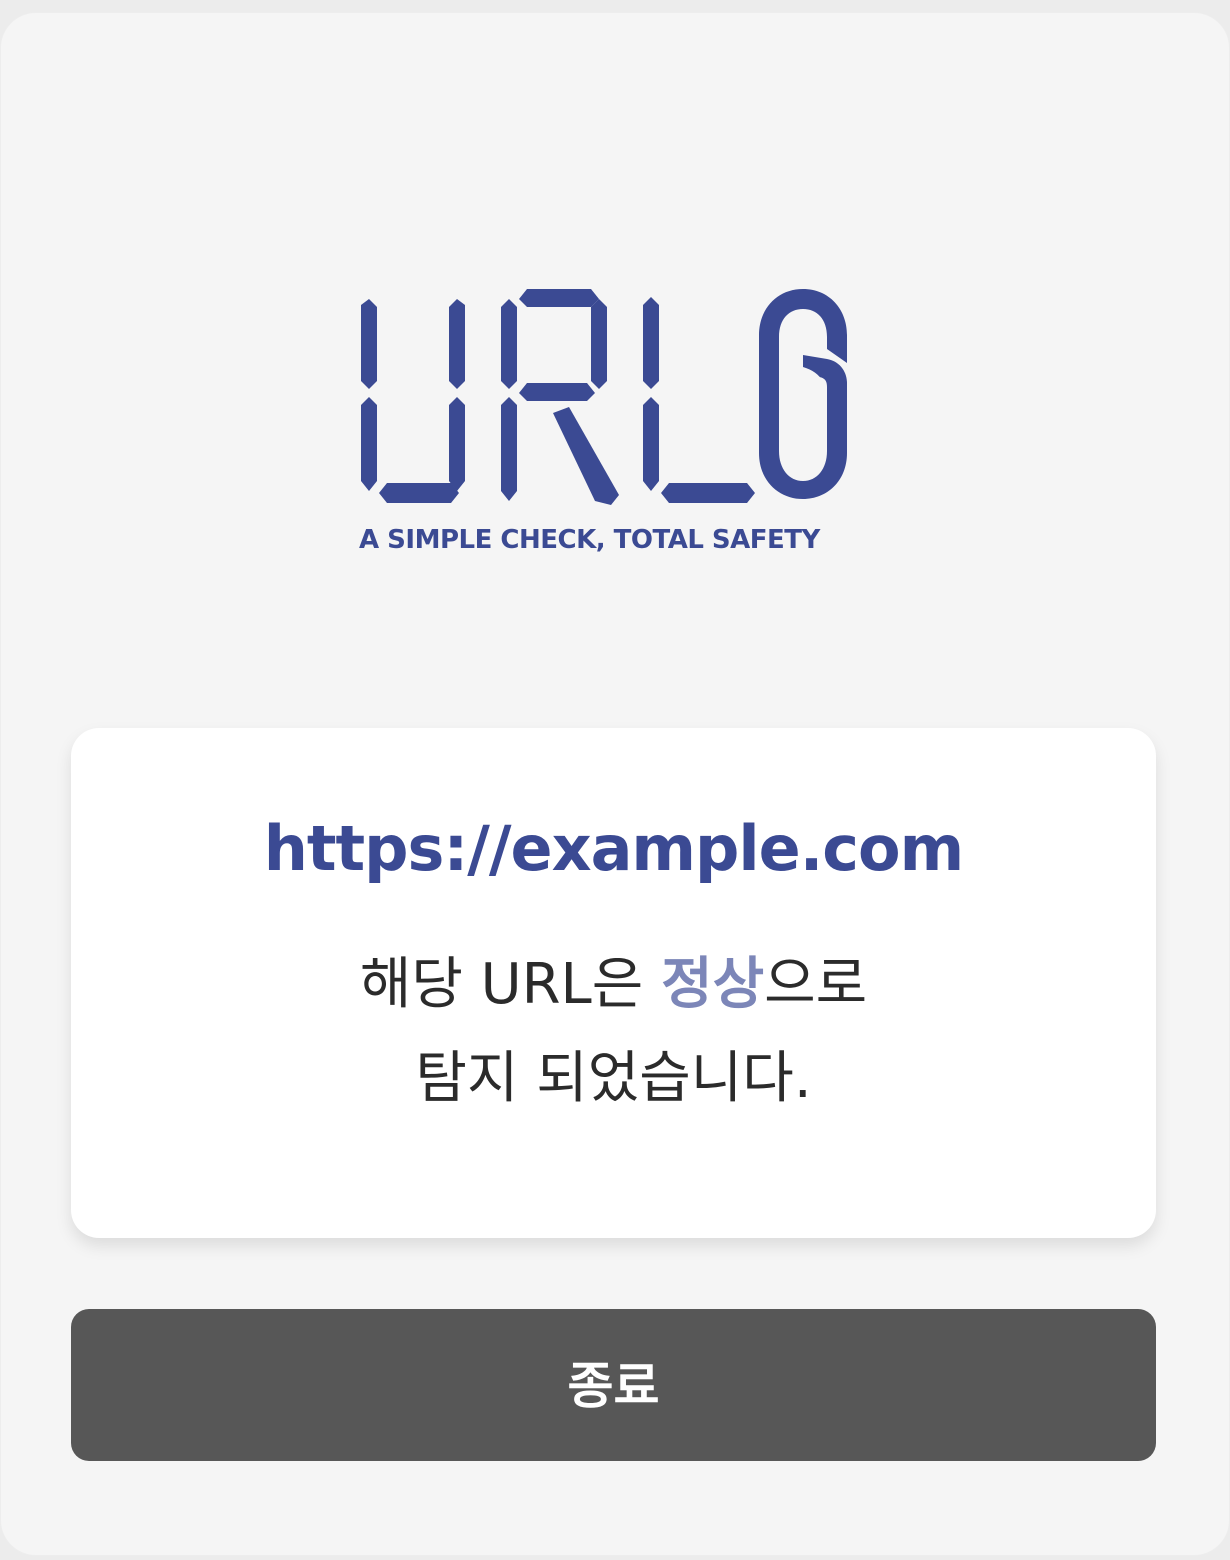 The width and height of the screenshot is (1230, 1560). Describe the element at coordinates (713, 984) in the screenshot. I see `status-word: 정상` at that location.